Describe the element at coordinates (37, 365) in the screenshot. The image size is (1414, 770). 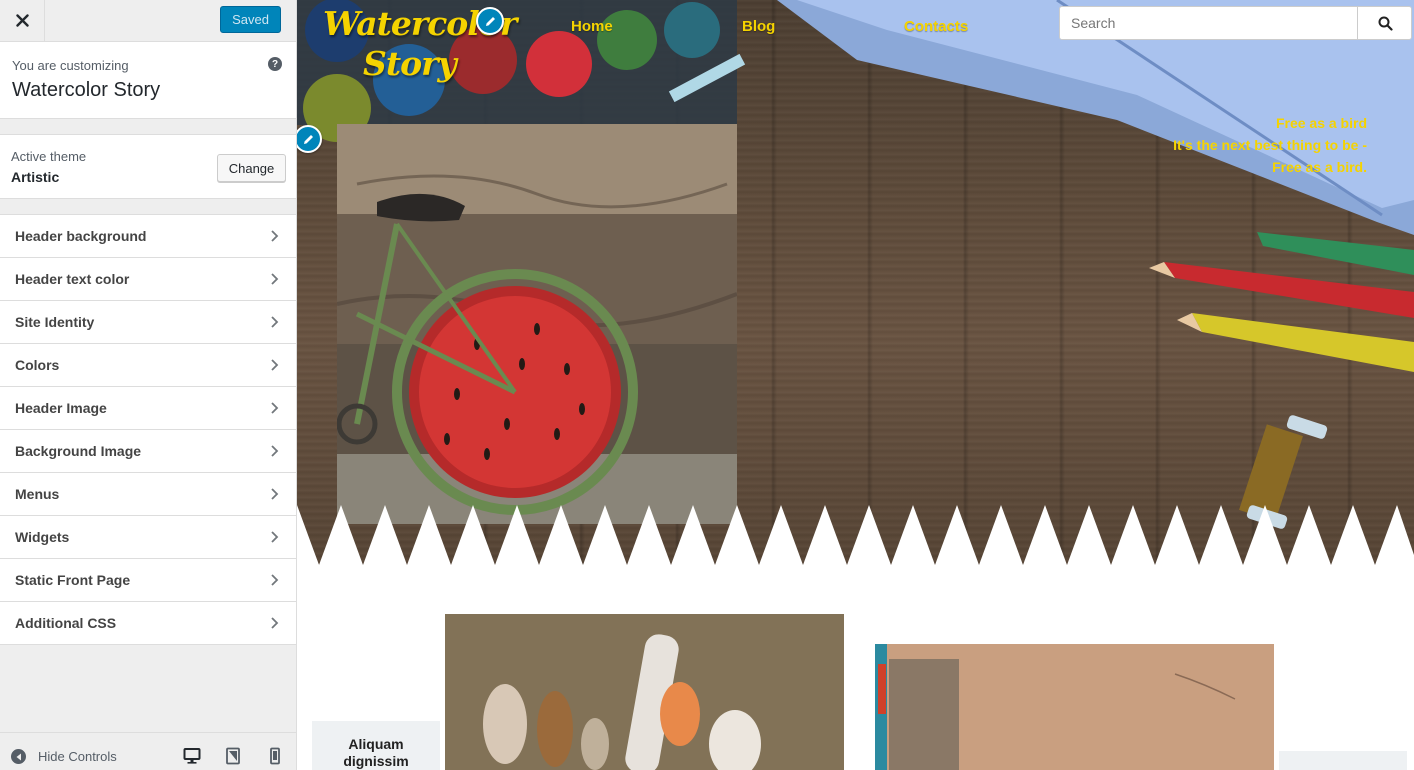
I see `section-label: Colors` at that location.